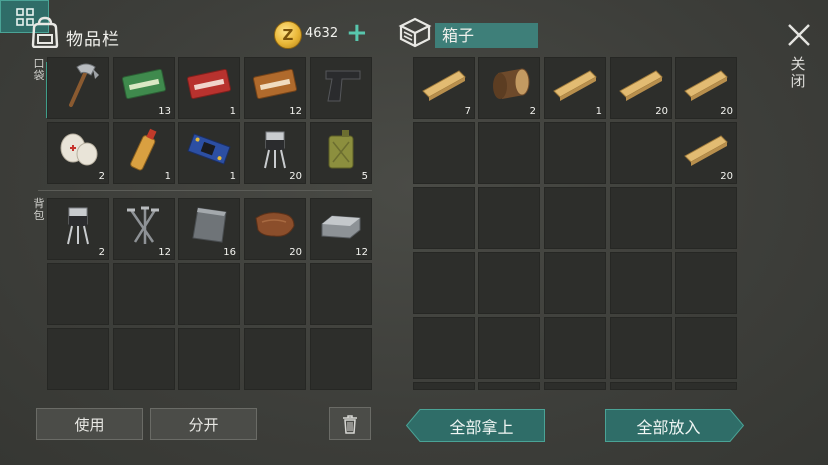 The image size is (828, 465). I want to click on backpack-icon, so click(45, 32).